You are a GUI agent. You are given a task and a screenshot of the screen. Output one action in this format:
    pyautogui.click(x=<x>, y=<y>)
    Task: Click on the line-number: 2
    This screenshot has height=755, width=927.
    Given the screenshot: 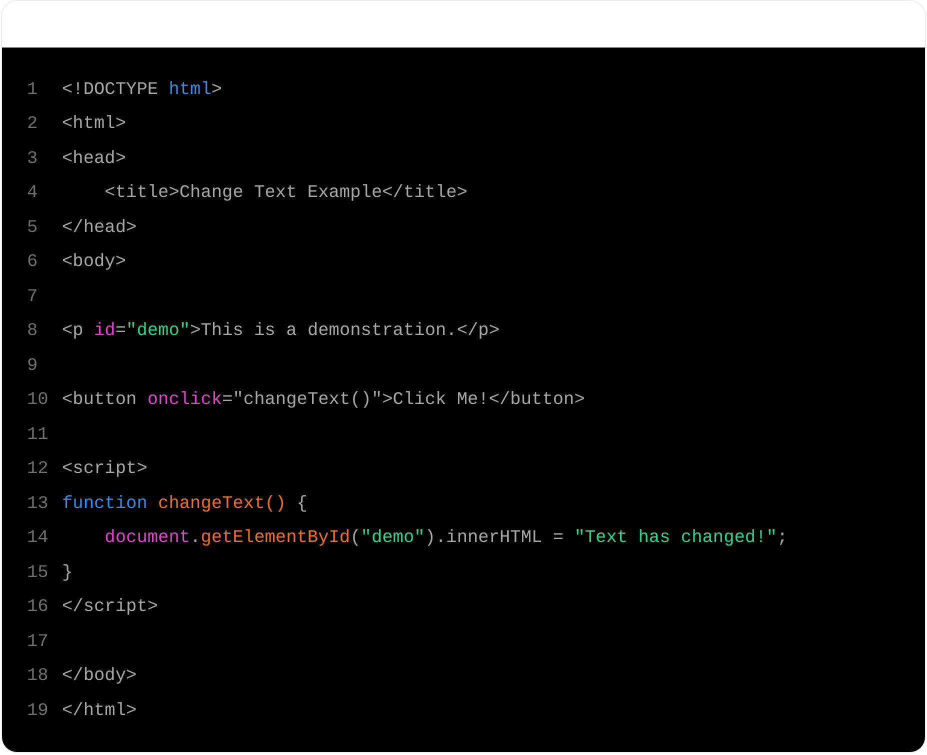 What is the action you would take?
    pyautogui.click(x=32, y=124)
    